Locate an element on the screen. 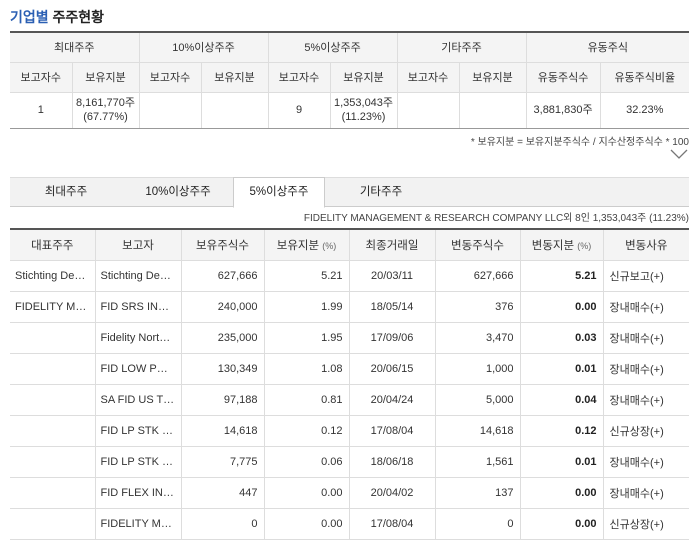 This screenshot has width=700, height=544. cell-stake: 5.21 is located at coordinates (306, 275).